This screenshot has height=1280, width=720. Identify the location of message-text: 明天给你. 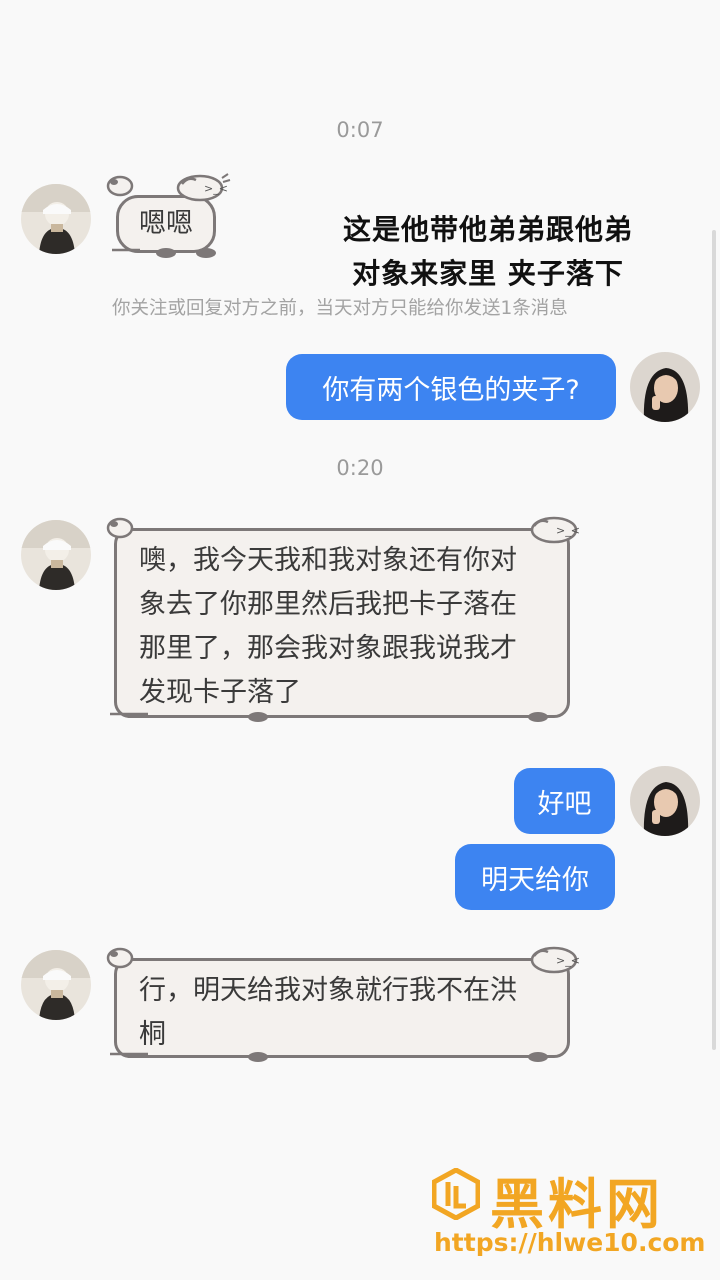
(535, 880).